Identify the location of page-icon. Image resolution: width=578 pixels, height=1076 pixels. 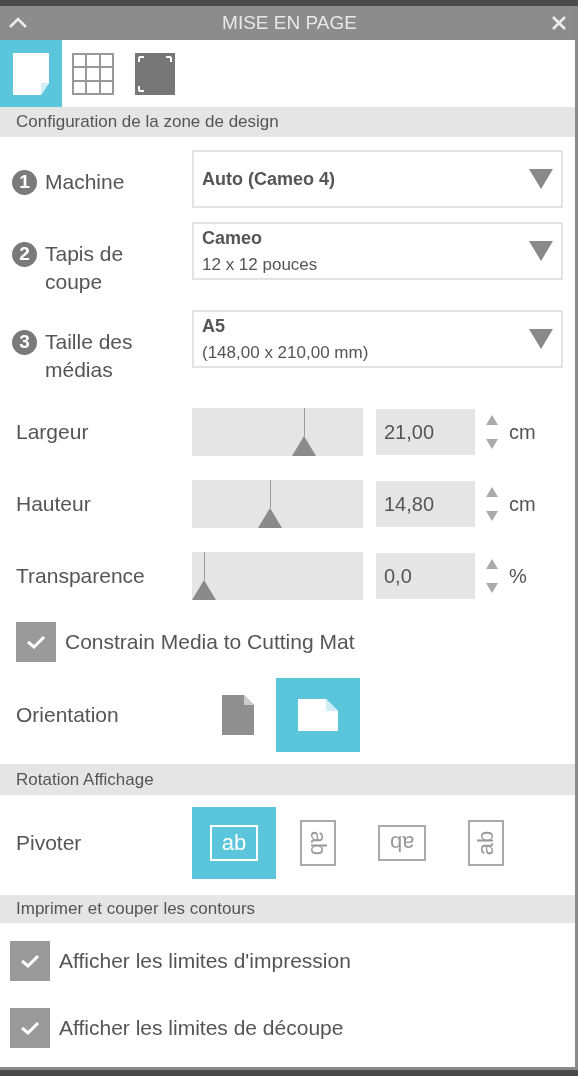
(31, 73).